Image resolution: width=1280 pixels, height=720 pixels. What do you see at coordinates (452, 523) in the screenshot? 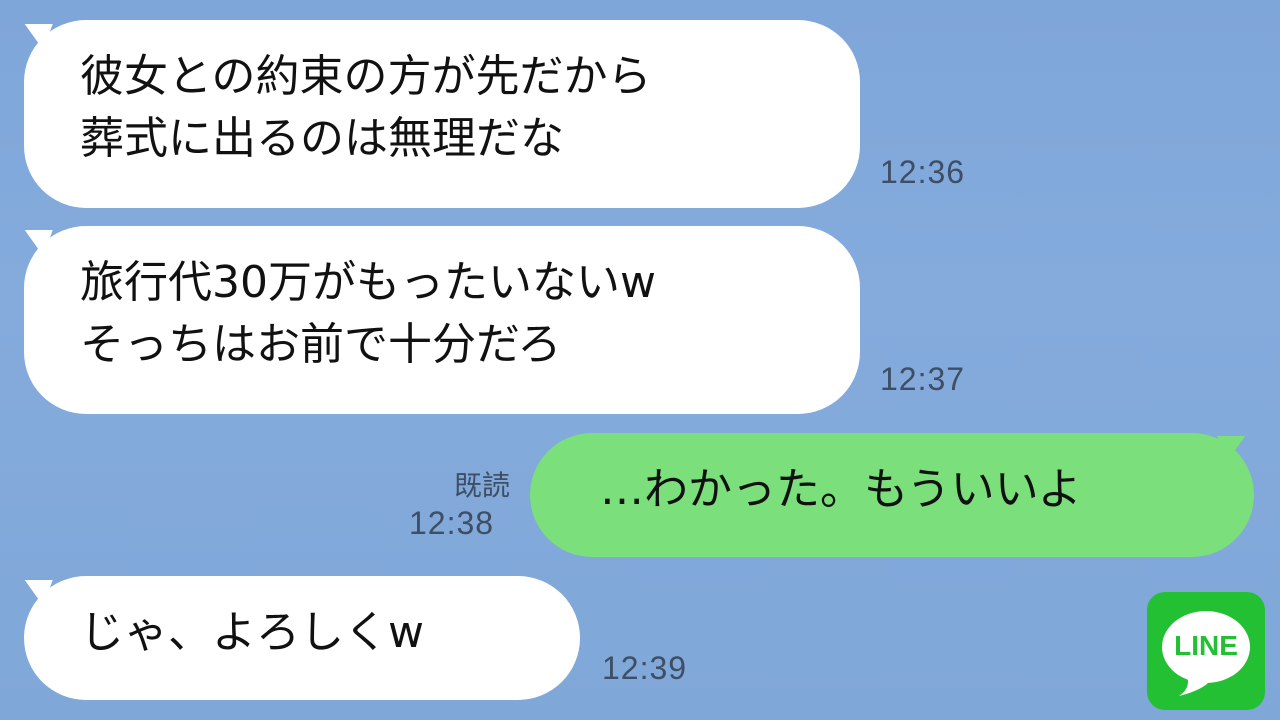
I see `message-timestamp: 12:38` at bounding box center [452, 523].